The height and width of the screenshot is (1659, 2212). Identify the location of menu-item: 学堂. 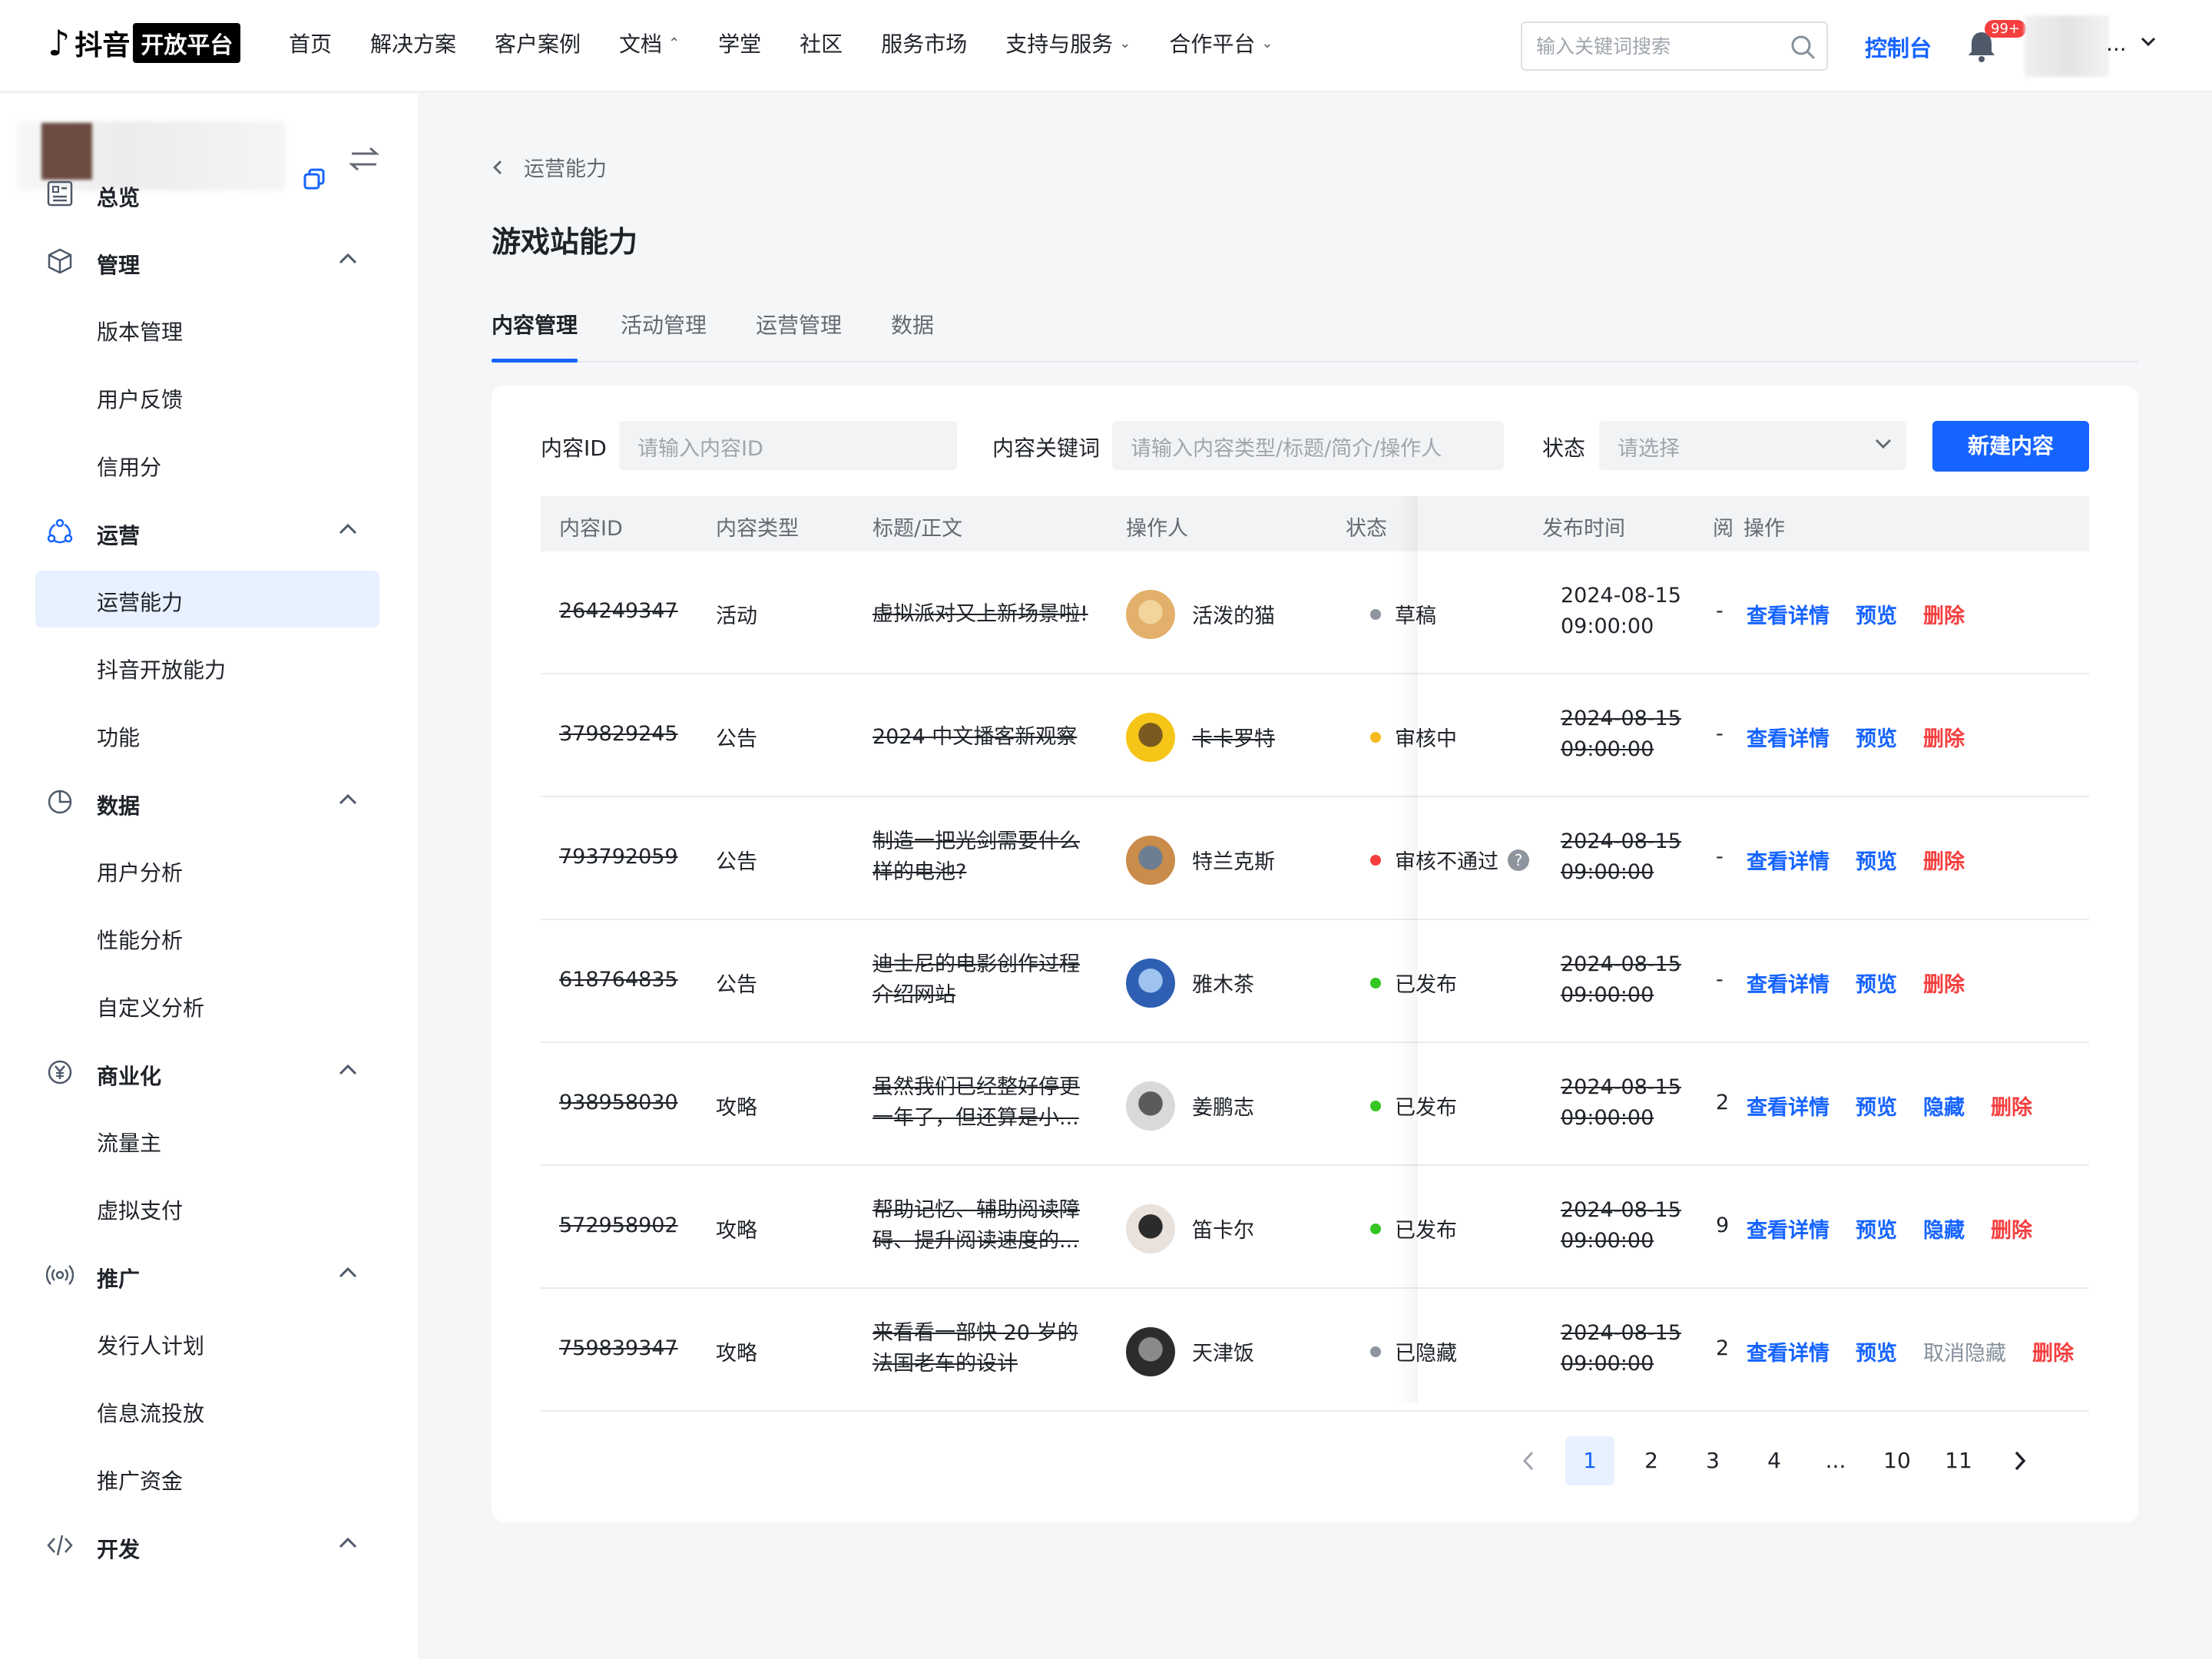
(739, 43).